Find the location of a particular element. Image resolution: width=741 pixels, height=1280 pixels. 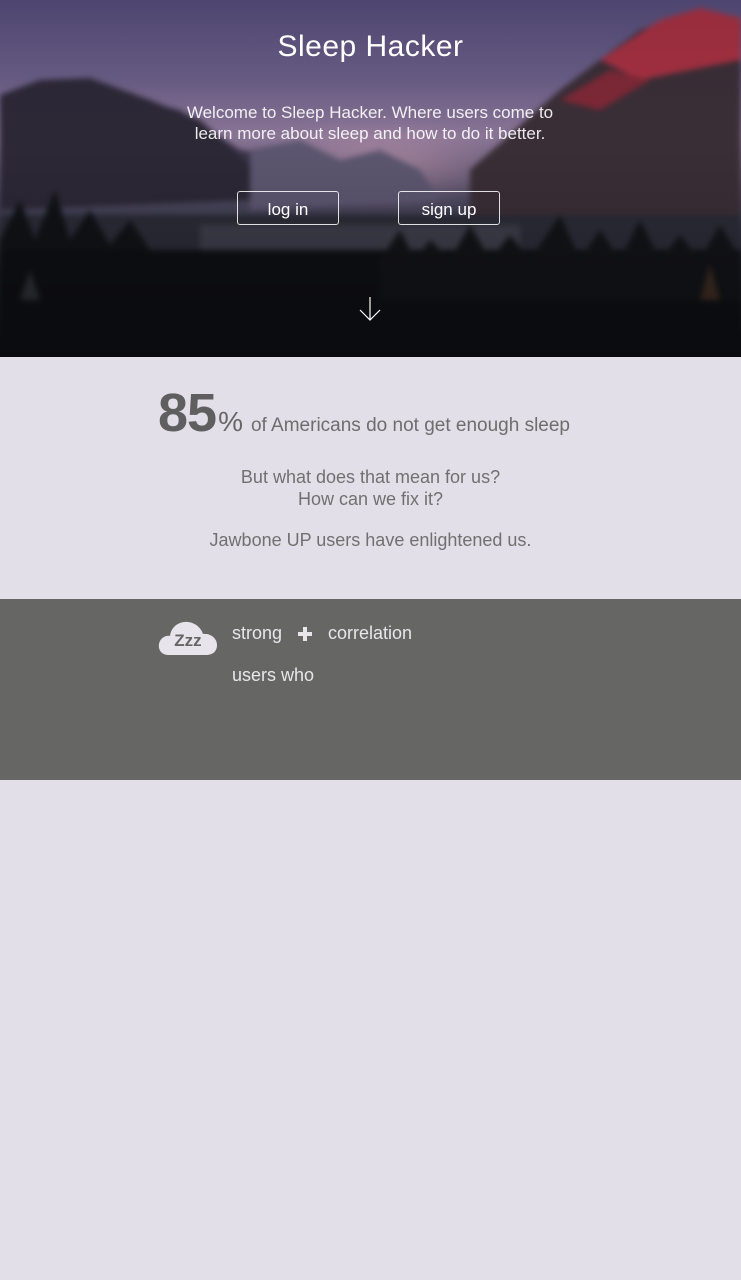

stat-description: of Americans do not get enough sleep is located at coordinates (410, 425).